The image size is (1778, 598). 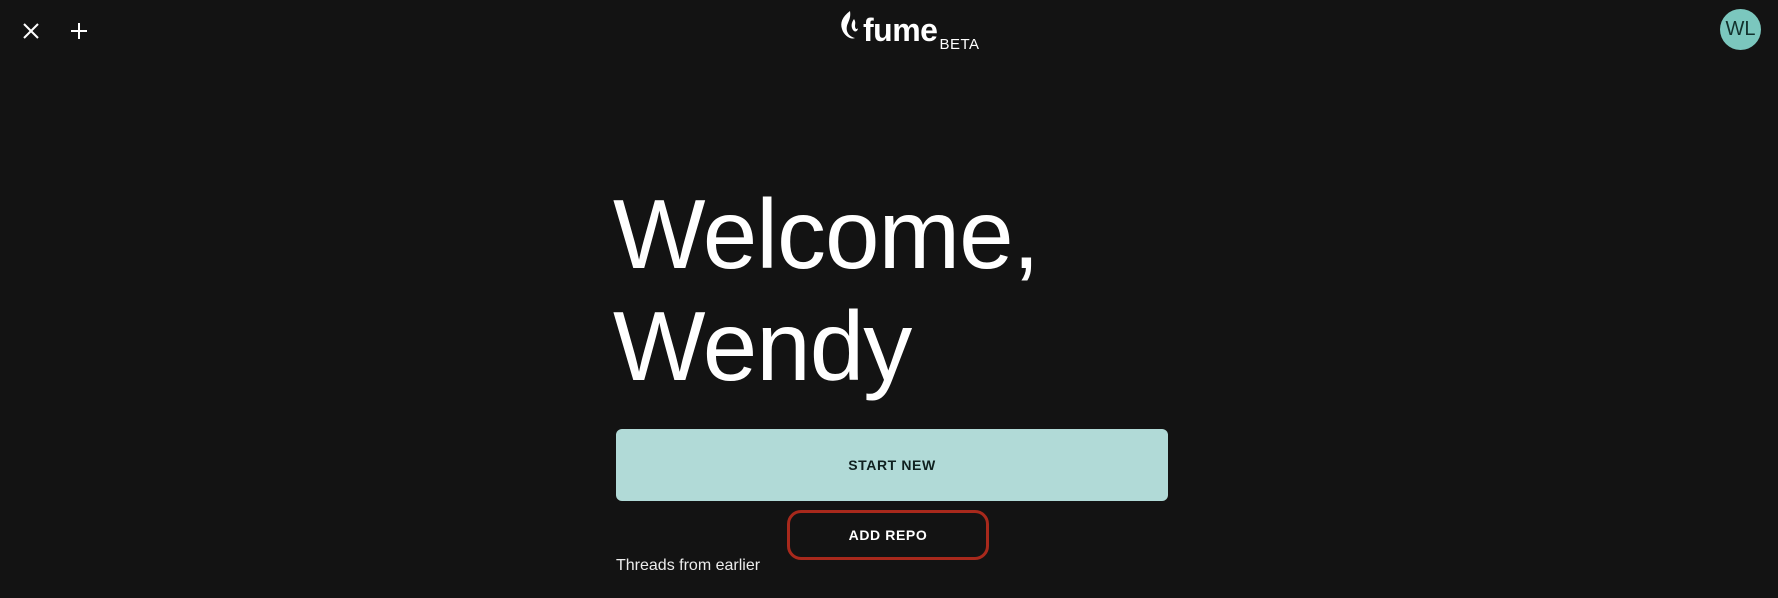 What do you see at coordinates (1740, 29) in the screenshot?
I see `avatar: WL` at bounding box center [1740, 29].